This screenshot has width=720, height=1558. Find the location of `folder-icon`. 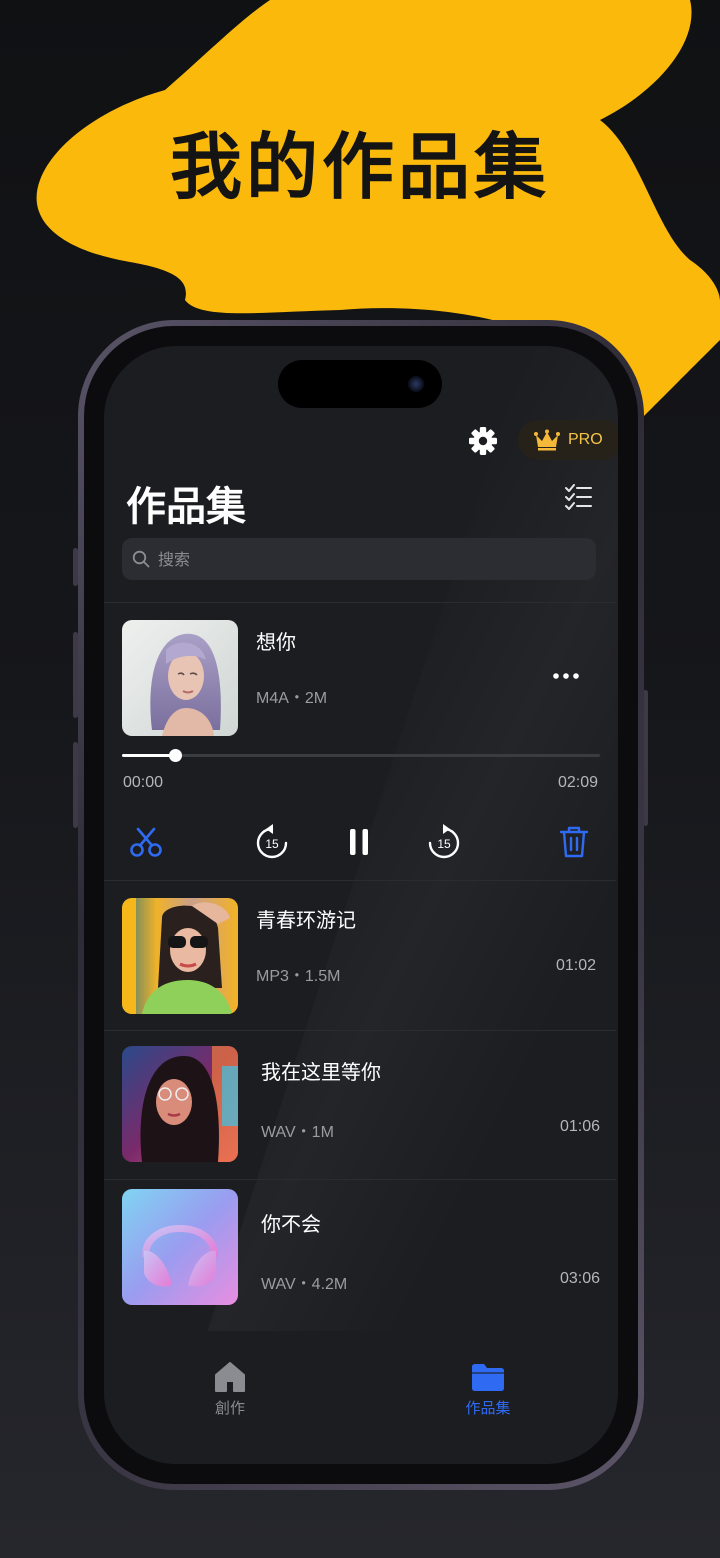

folder-icon is located at coordinates (488, 1377).